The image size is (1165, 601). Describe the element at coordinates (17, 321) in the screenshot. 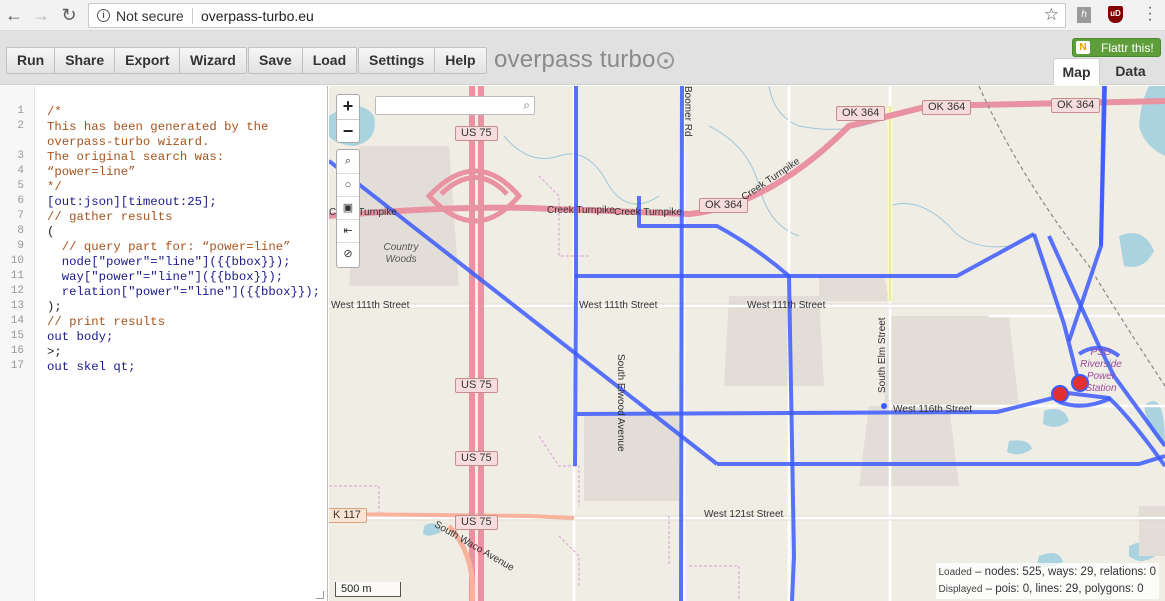

I see `line-number: 14` at that location.